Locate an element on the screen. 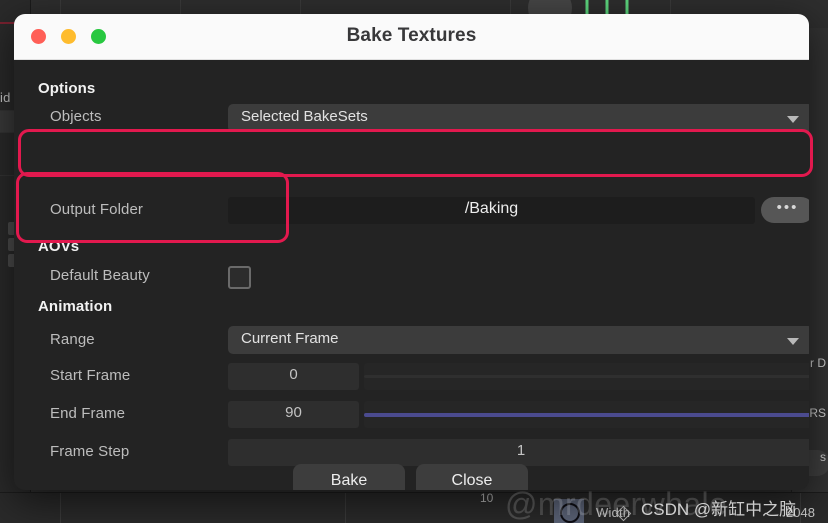 This screenshot has width=828, height=523. output-folder-value: /Baking is located at coordinates (491, 208).